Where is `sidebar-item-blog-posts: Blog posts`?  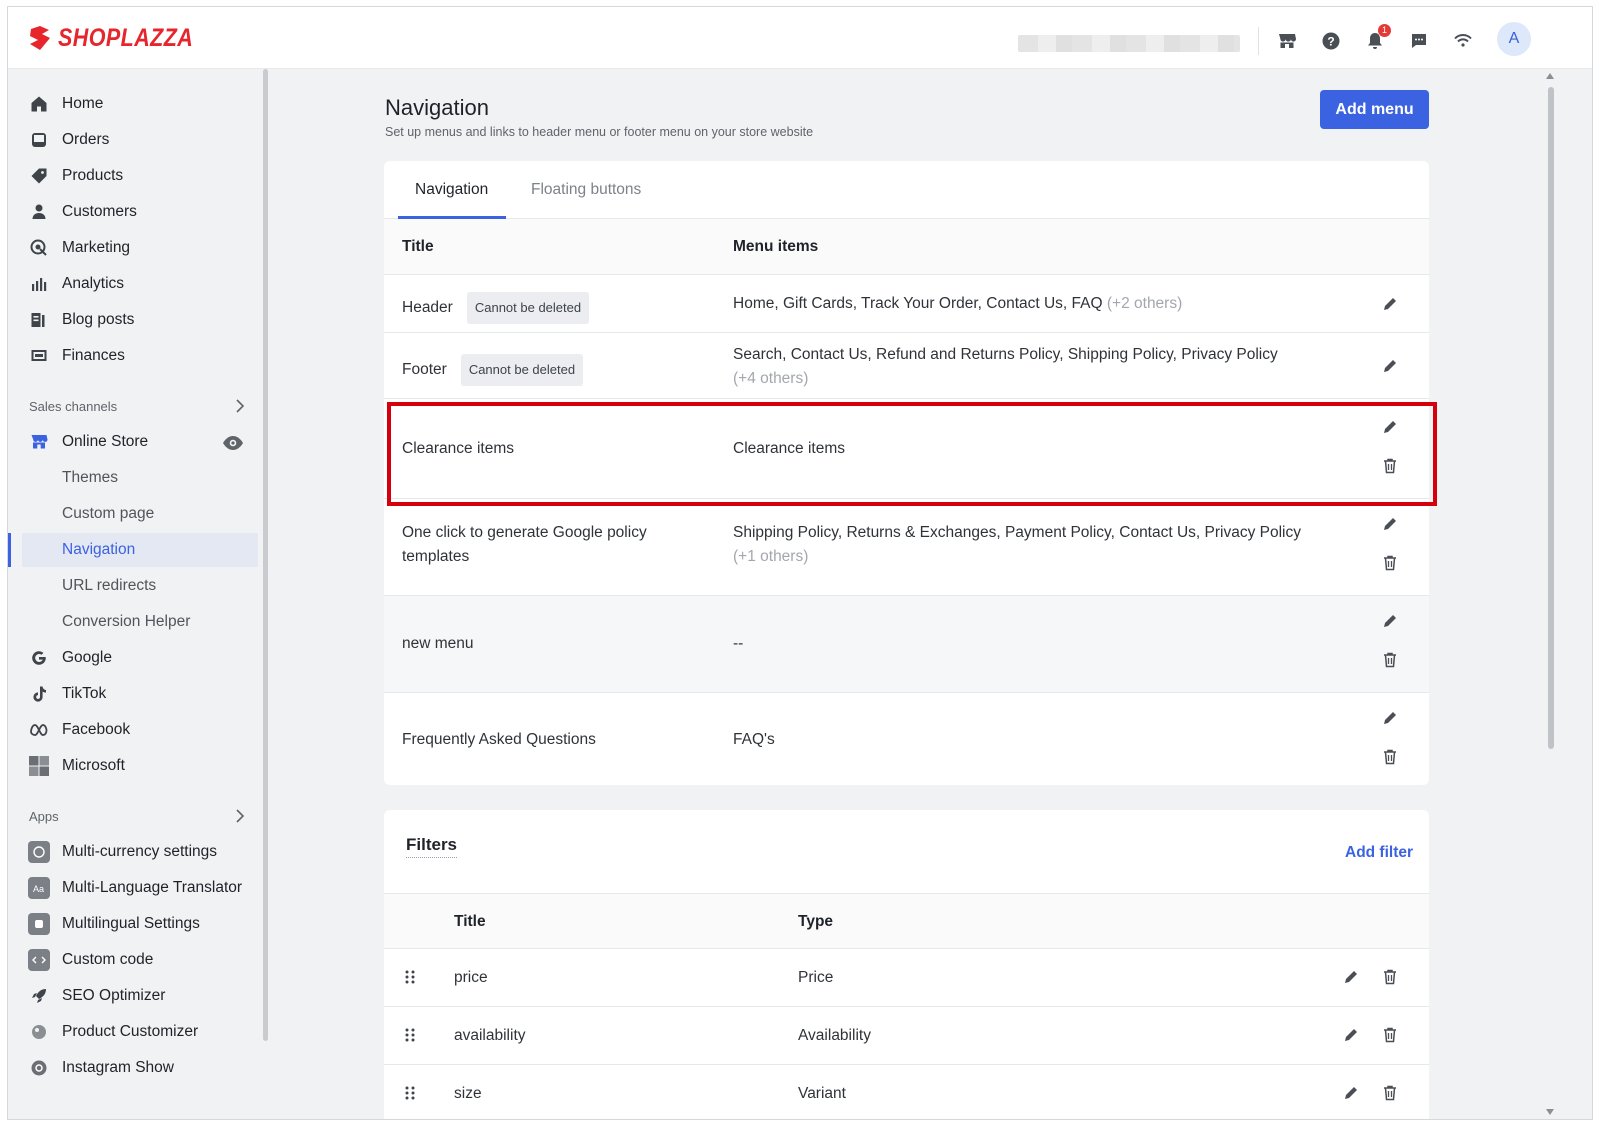 sidebar-item-blog-posts: Blog posts is located at coordinates (140, 320).